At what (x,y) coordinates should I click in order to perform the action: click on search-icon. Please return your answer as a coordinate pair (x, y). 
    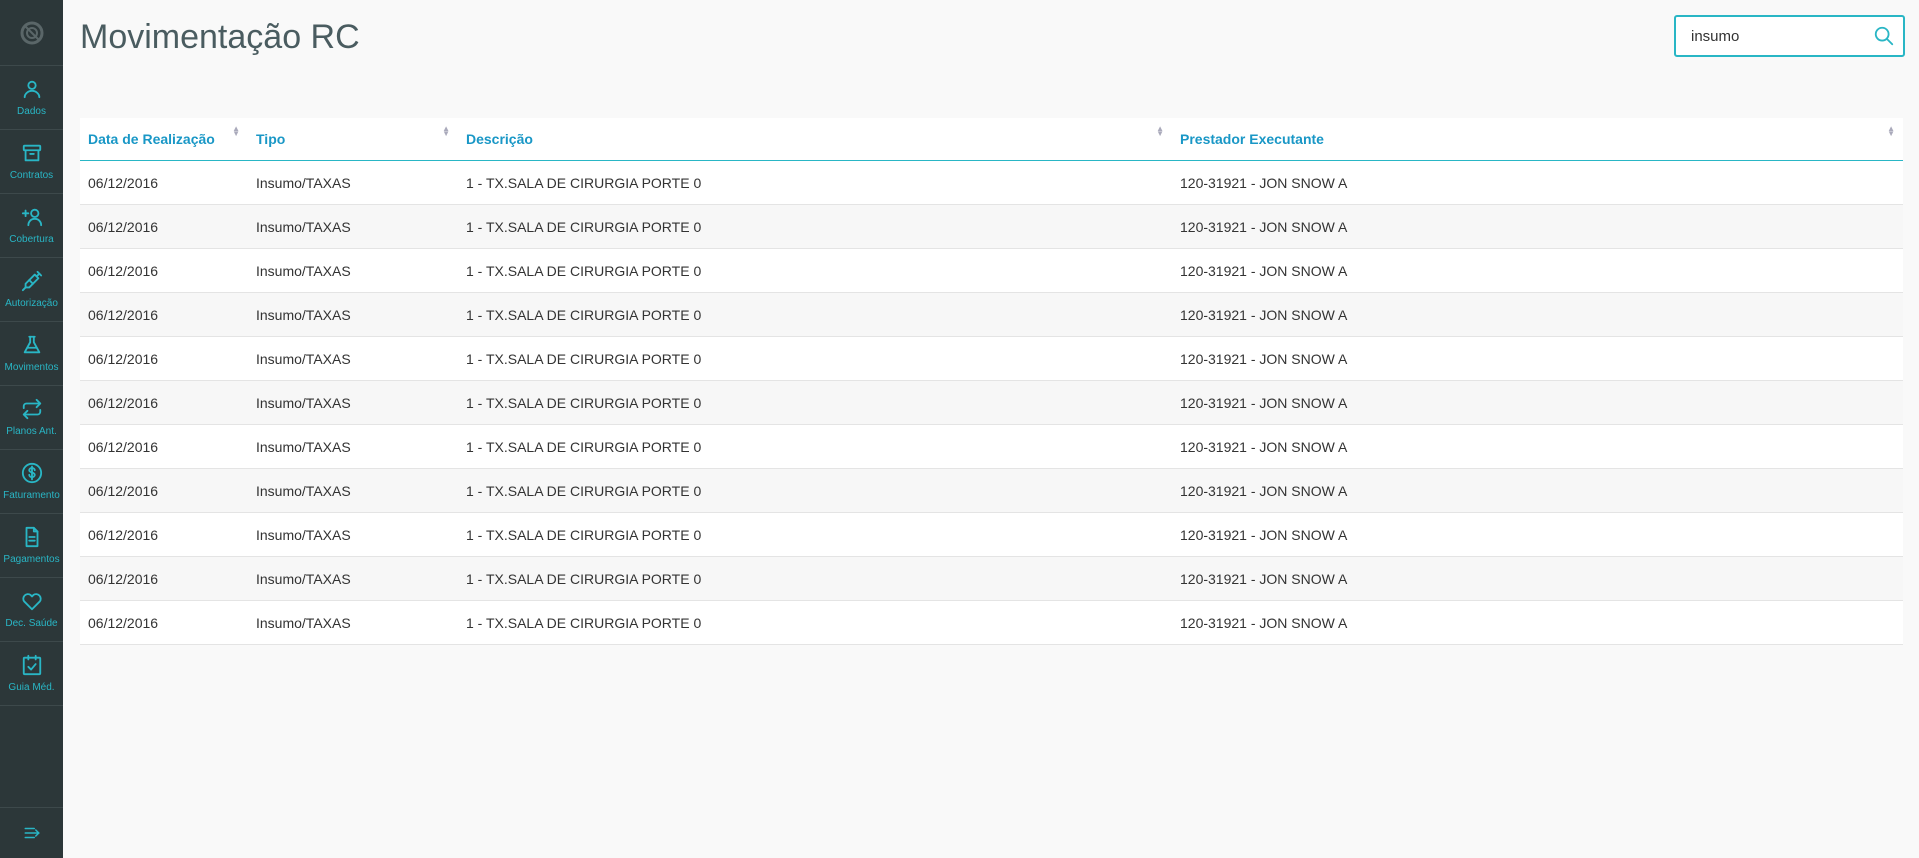
    Looking at the image, I should click on (1884, 36).